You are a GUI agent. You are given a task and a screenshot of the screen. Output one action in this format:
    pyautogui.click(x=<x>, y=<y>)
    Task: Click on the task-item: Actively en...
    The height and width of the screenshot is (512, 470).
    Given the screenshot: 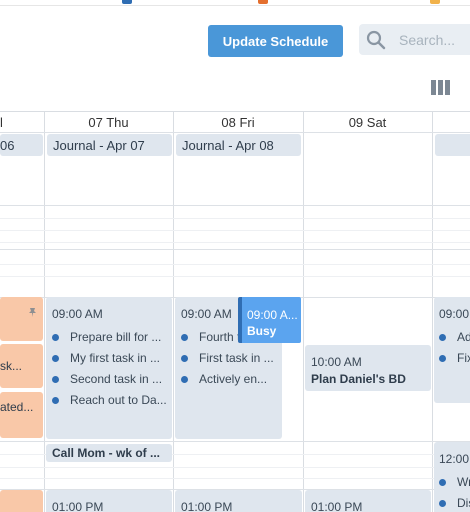 What is the action you would take?
    pyautogui.click(x=224, y=379)
    